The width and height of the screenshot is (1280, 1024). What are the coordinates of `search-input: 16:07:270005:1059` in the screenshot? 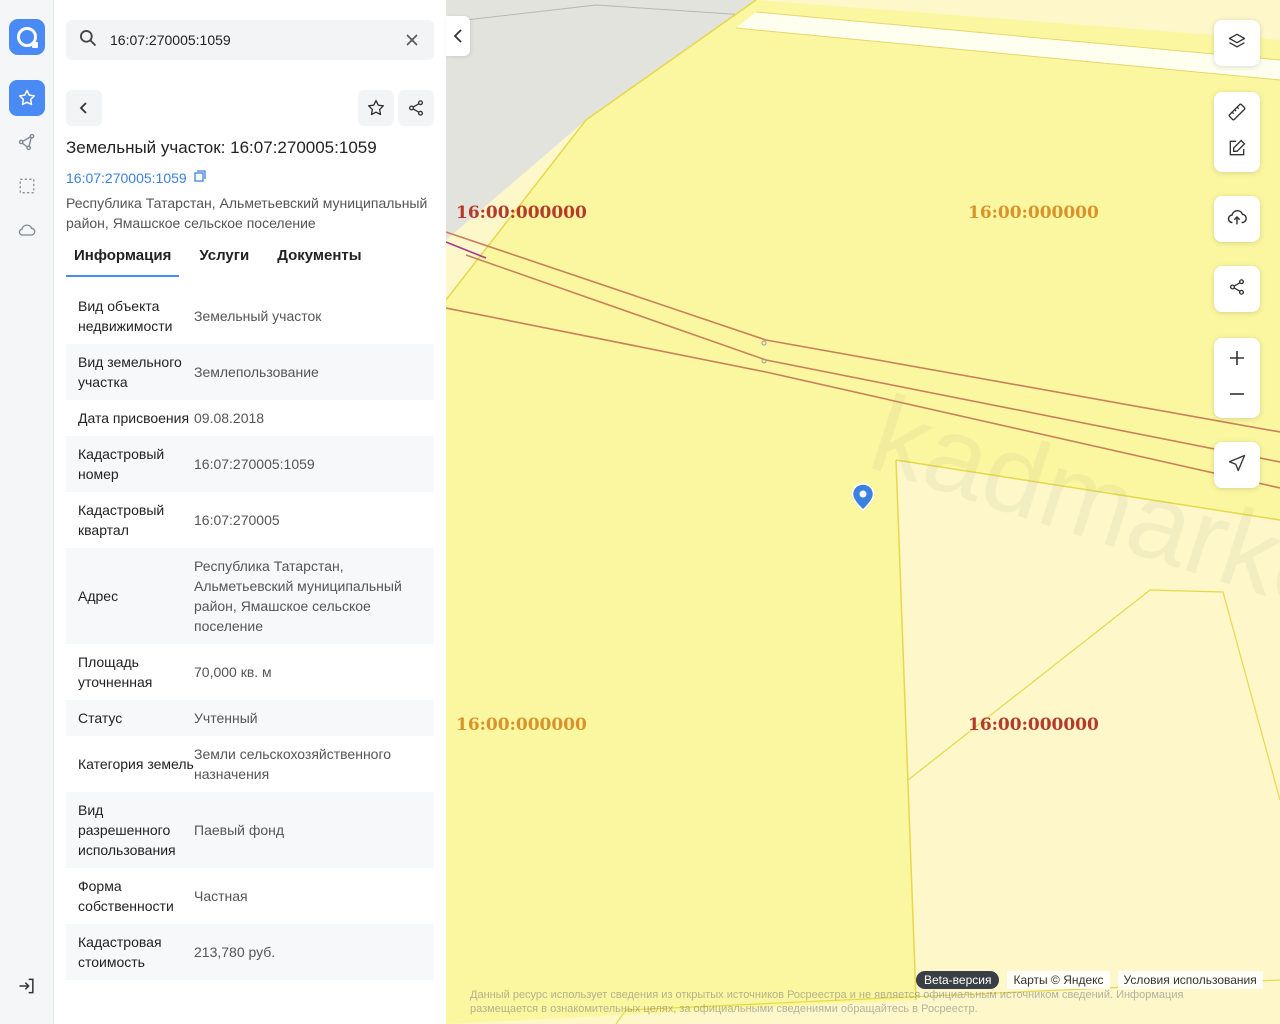 It's located at (256, 40).